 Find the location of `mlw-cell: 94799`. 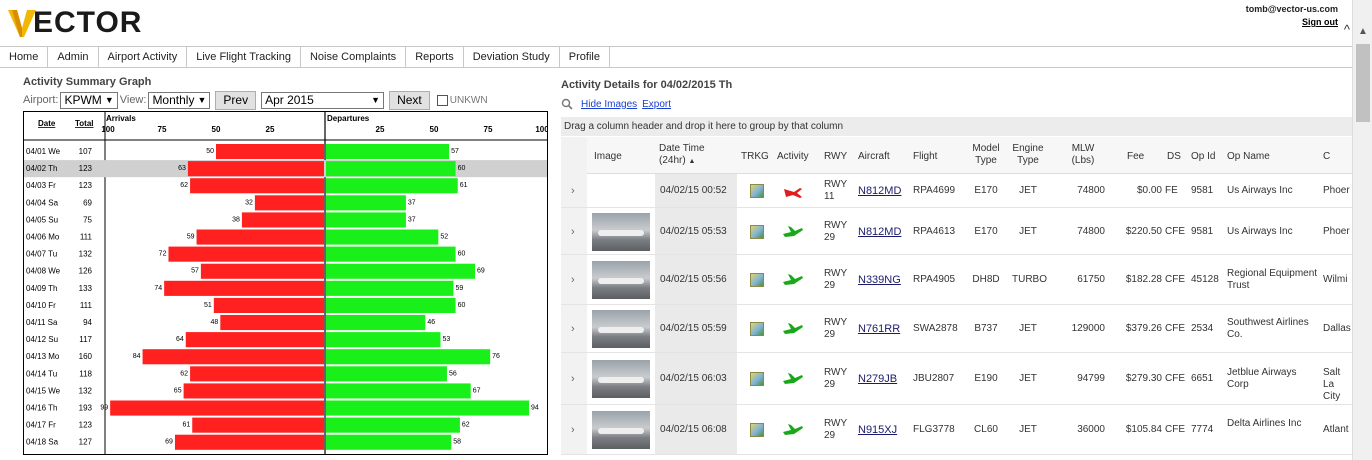

mlw-cell: 94799 is located at coordinates (1091, 378).